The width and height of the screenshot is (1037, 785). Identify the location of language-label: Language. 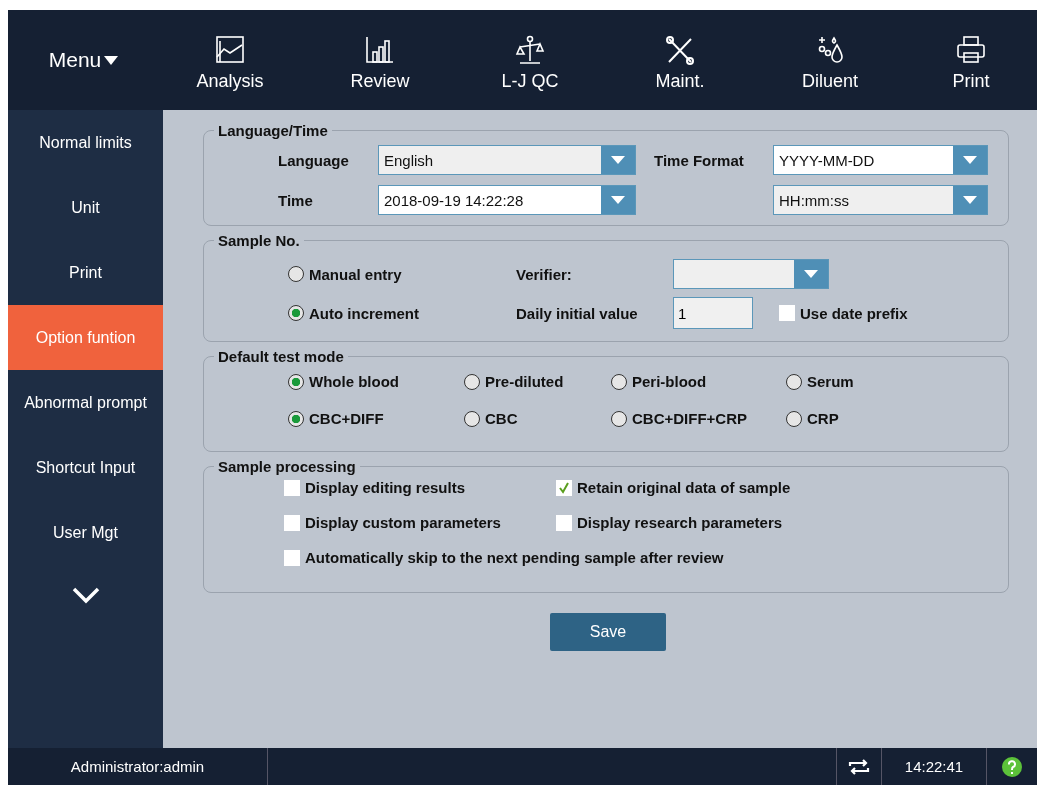
(314, 160).